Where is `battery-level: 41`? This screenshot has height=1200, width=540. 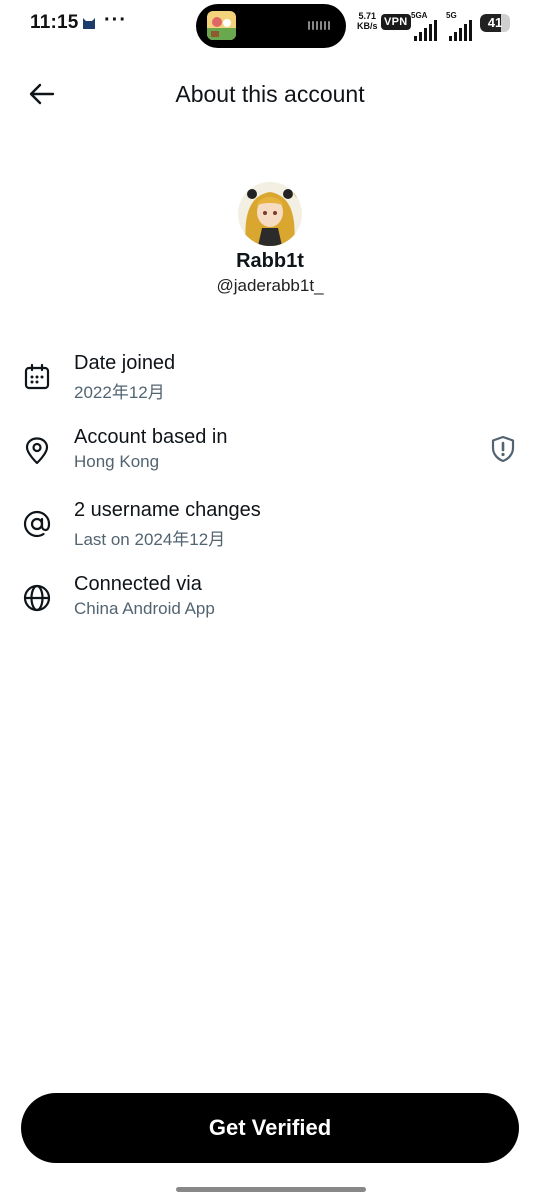
battery-level: 41 is located at coordinates (495, 22).